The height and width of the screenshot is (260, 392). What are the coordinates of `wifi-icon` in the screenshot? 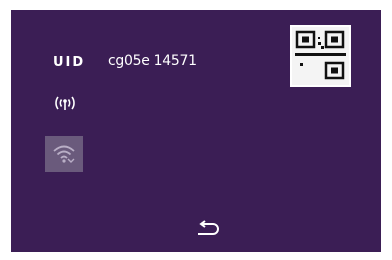 It's located at (64, 154).